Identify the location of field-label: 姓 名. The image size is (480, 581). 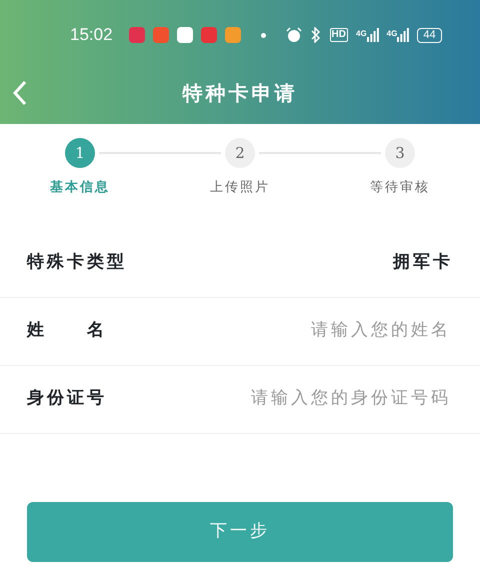
(67, 330).